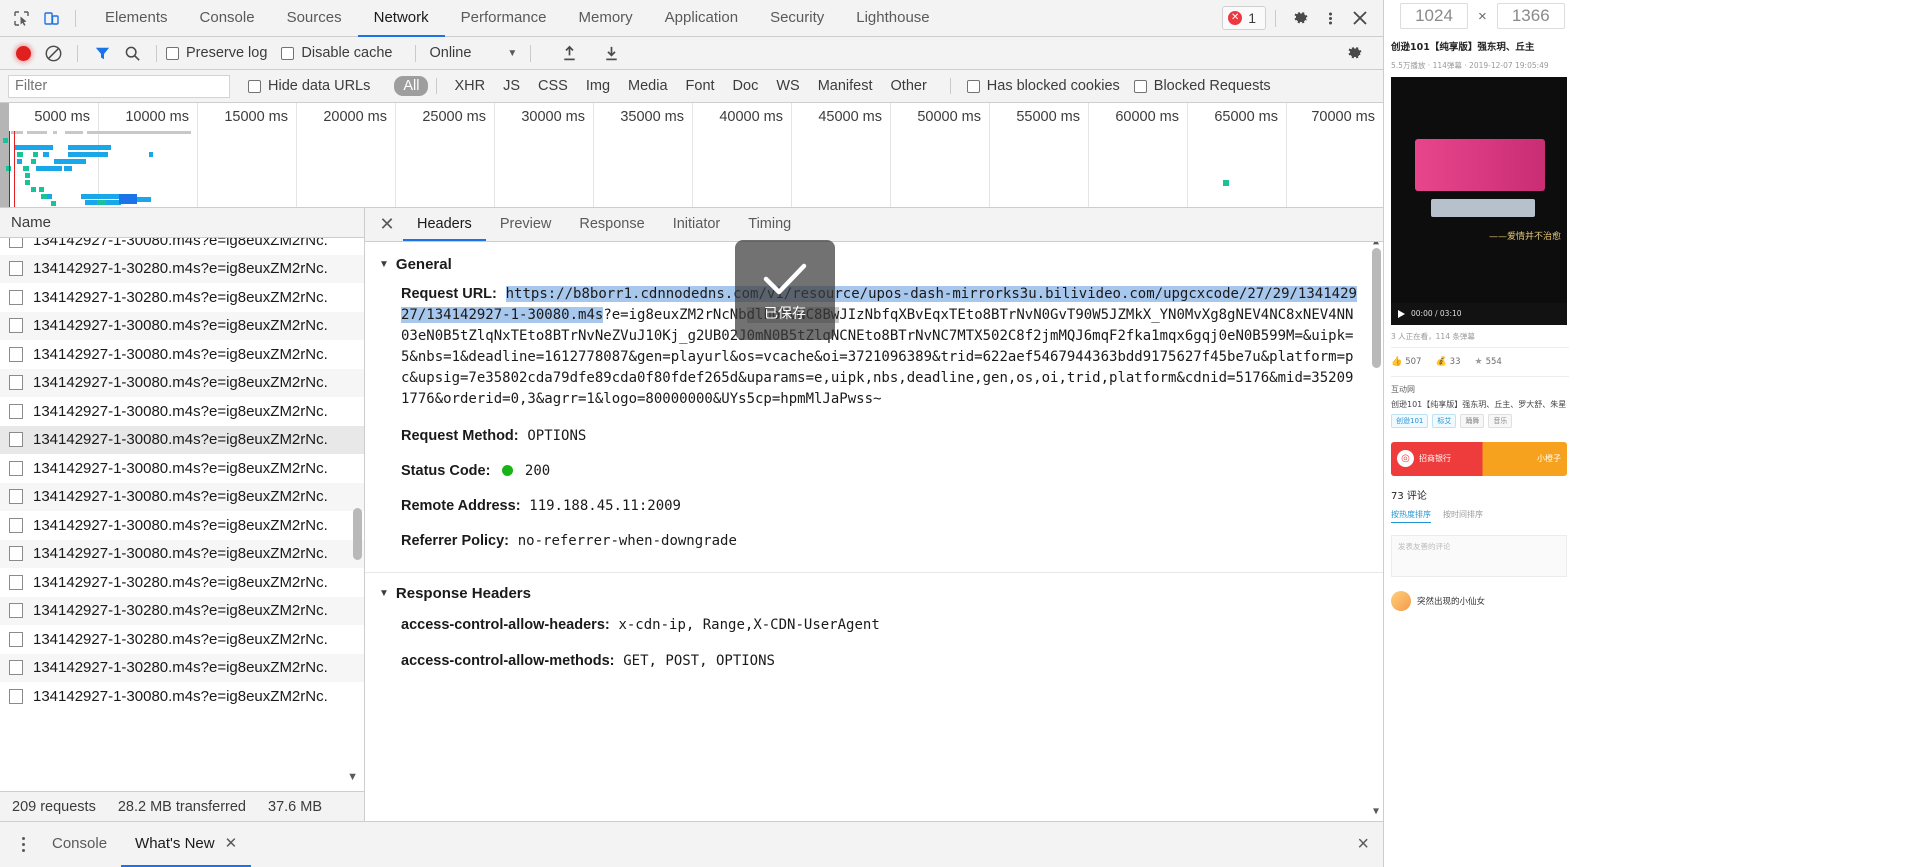  What do you see at coordinates (1451, 601) in the screenshot?
I see `comment-username: 突然出现的小仙女` at bounding box center [1451, 601].